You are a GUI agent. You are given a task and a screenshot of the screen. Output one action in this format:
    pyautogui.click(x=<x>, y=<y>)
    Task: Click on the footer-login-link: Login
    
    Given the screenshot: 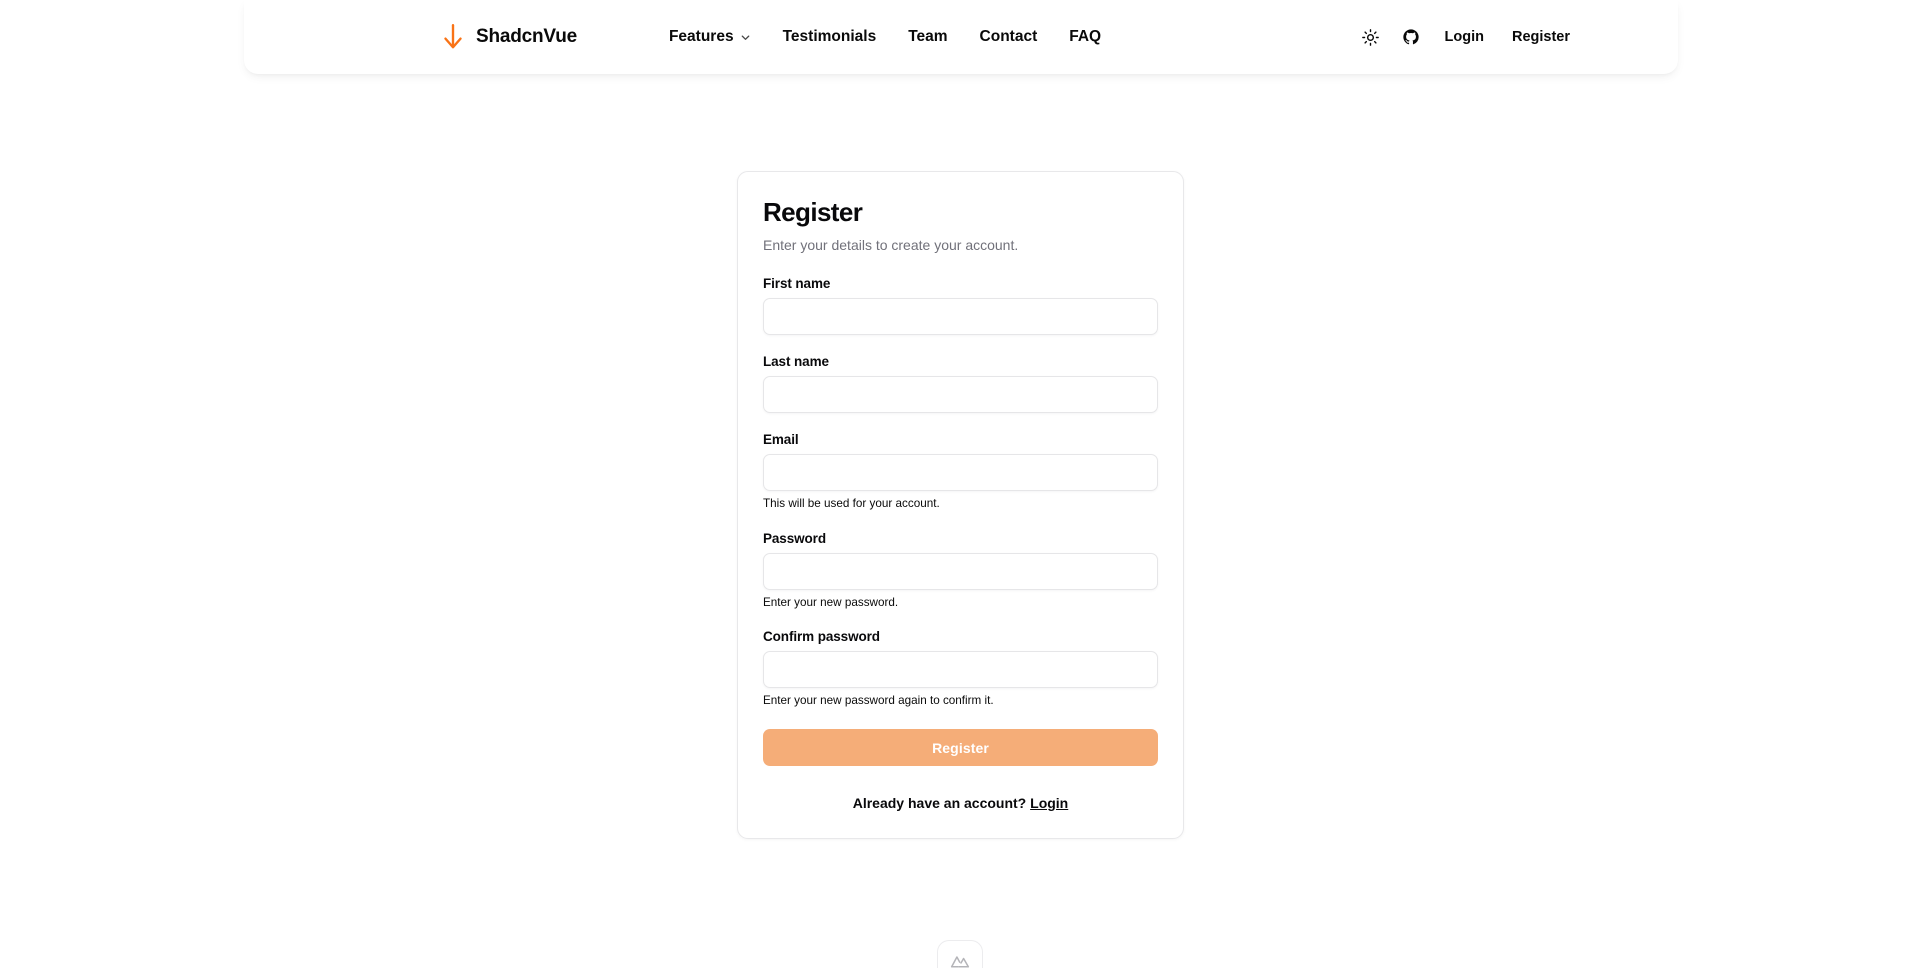 What is the action you would take?
    pyautogui.click(x=1049, y=803)
    